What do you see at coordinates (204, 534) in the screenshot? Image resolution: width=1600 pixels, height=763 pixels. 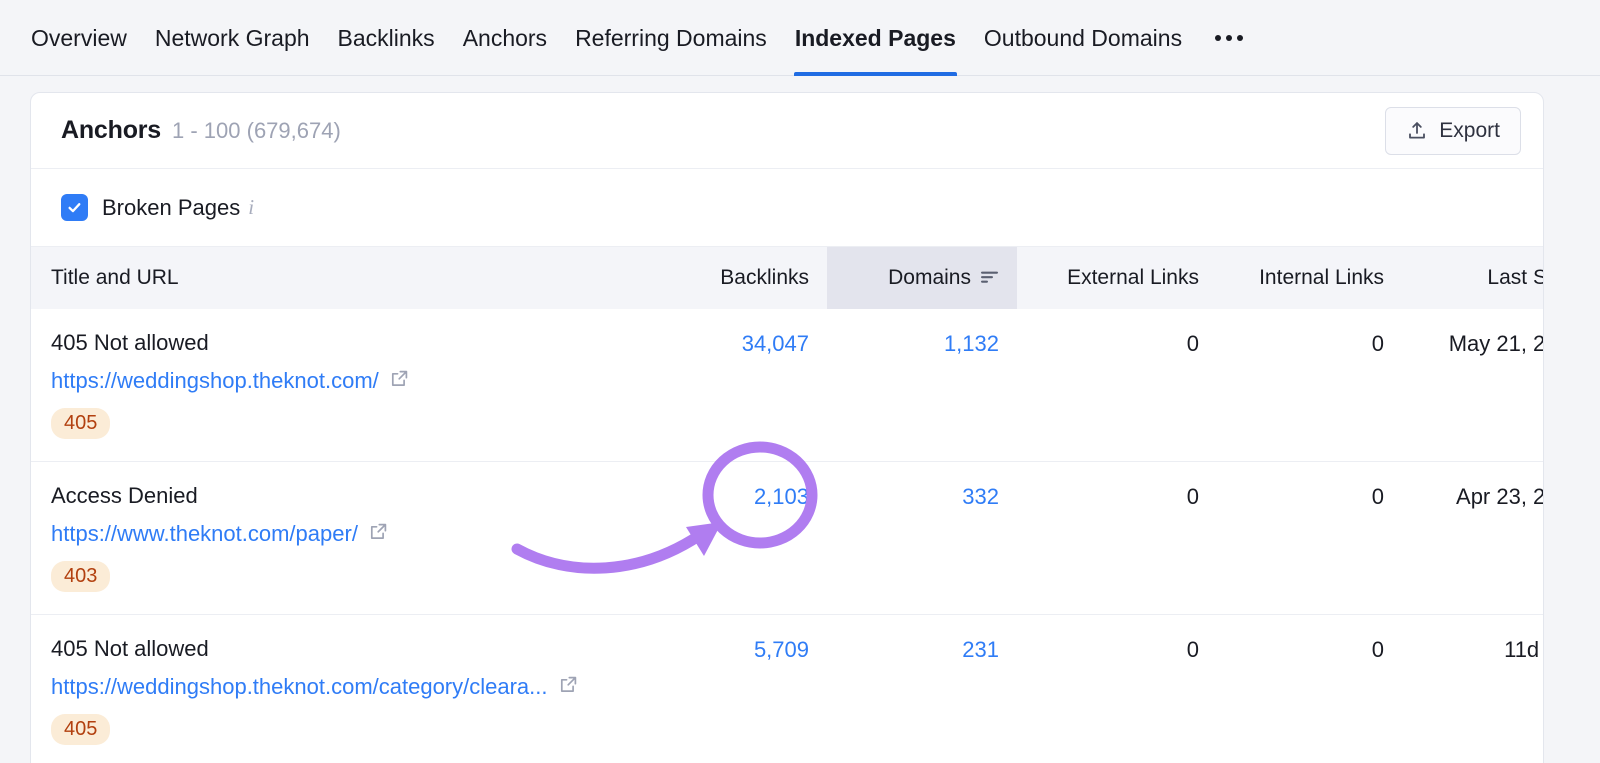 I see `row-url-link: https://www.theknot.com/paper/` at bounding box center [204, 534].